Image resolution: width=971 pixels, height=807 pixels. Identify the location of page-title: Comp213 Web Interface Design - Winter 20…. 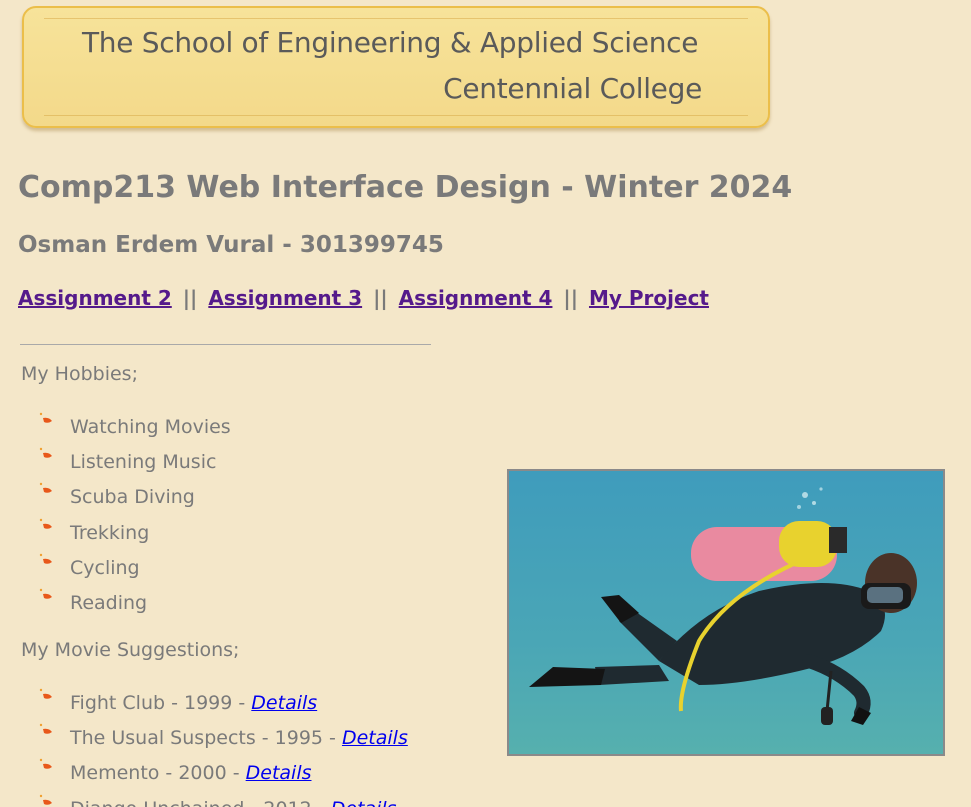
(405, 187).